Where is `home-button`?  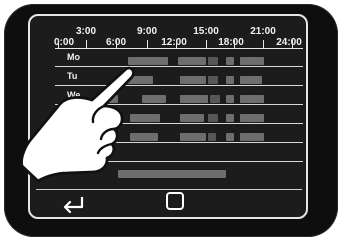 home-button is located at coordinates (175, 201).